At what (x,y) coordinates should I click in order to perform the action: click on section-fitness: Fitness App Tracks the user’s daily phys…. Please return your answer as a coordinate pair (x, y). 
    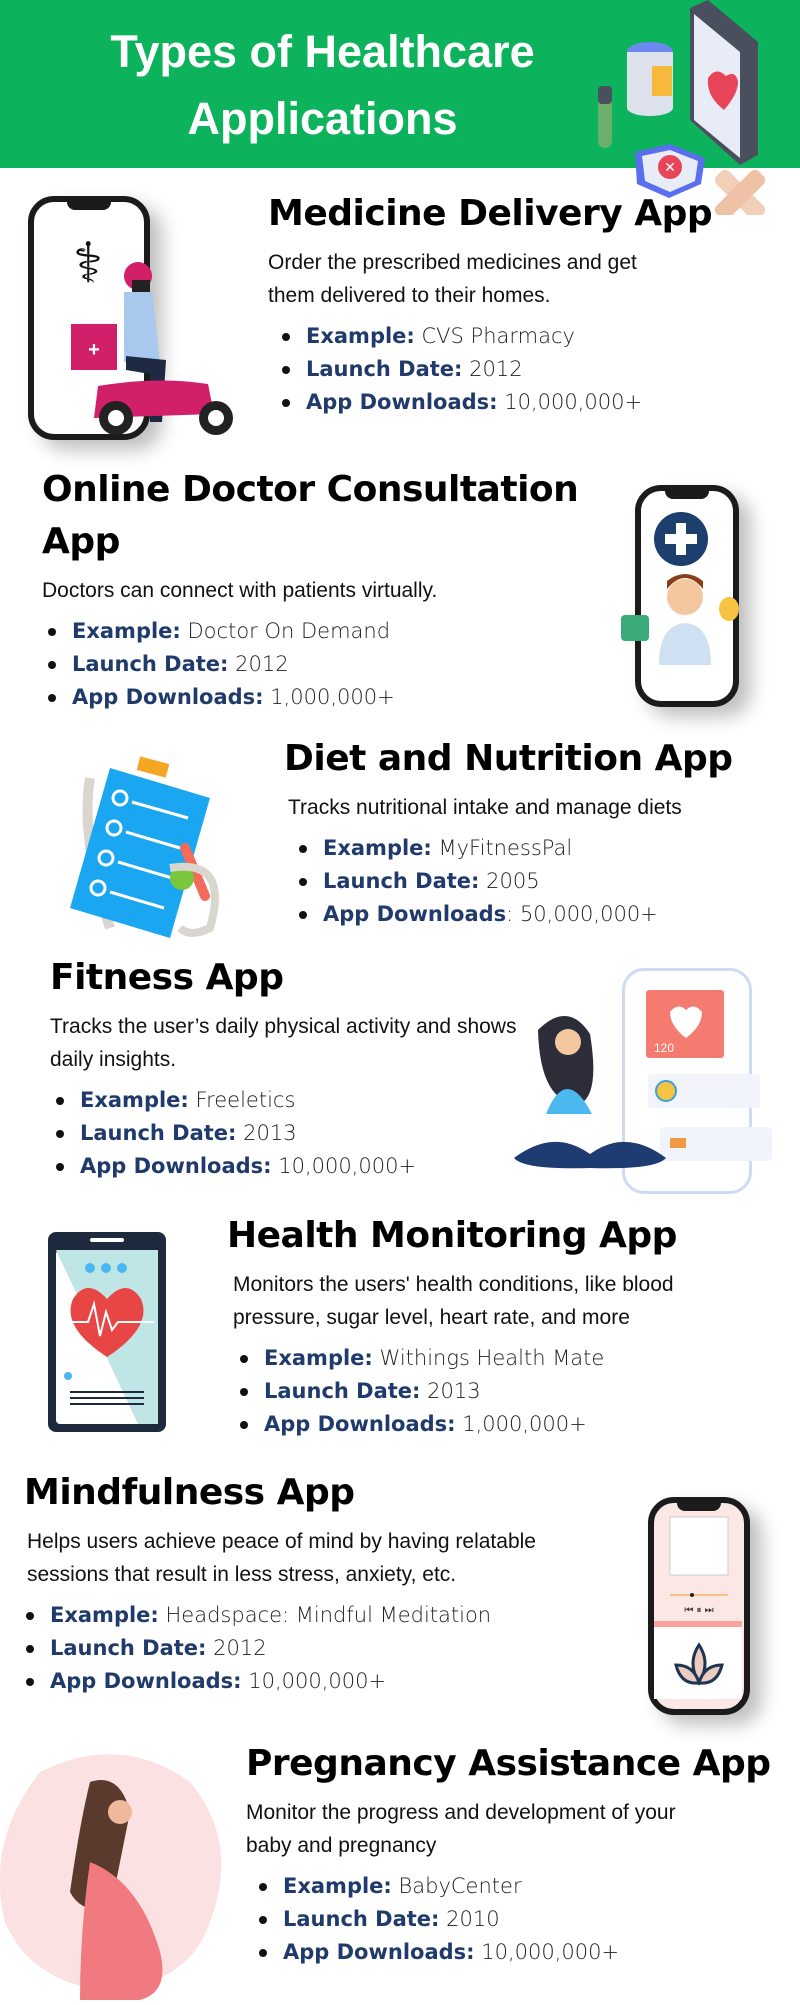
    Looking at the image, I should click on (290, 1067).